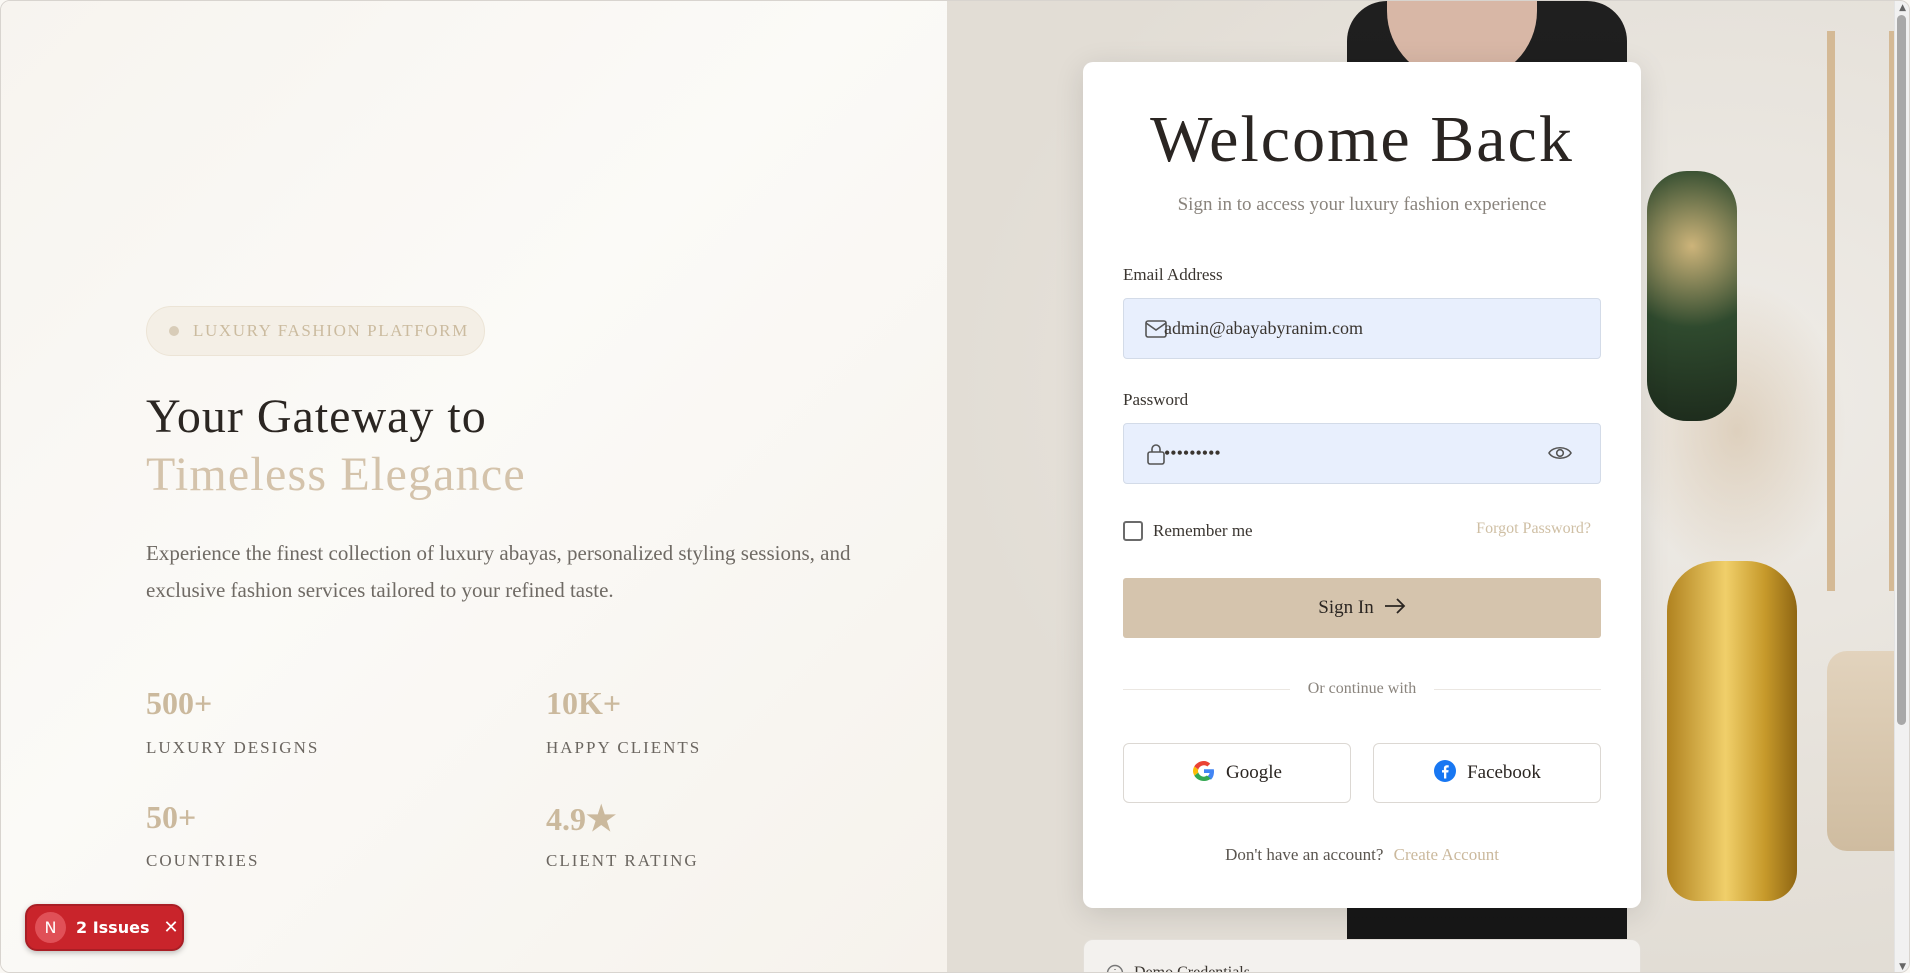 The height and width of the screenshot is (973, 1910). I want to click on platform-badge: LUXURY FASHION PLATFORM, so click(315, 331).